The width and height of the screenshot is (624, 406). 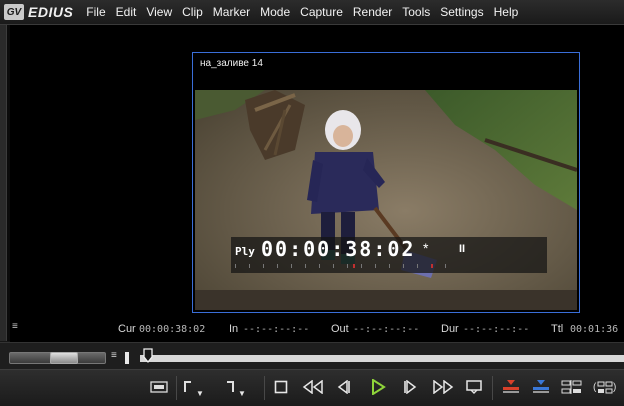 I want to click on app-logo: GV, so click(x=14, y=12).